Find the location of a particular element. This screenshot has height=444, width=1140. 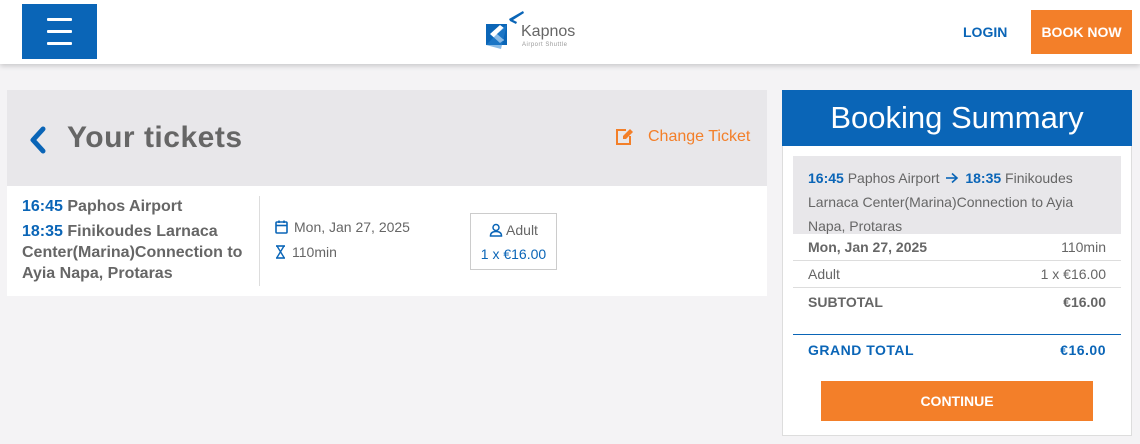

grand-total-row: GRAND TOTAL €16.00 is located at coordinates (957, 350).